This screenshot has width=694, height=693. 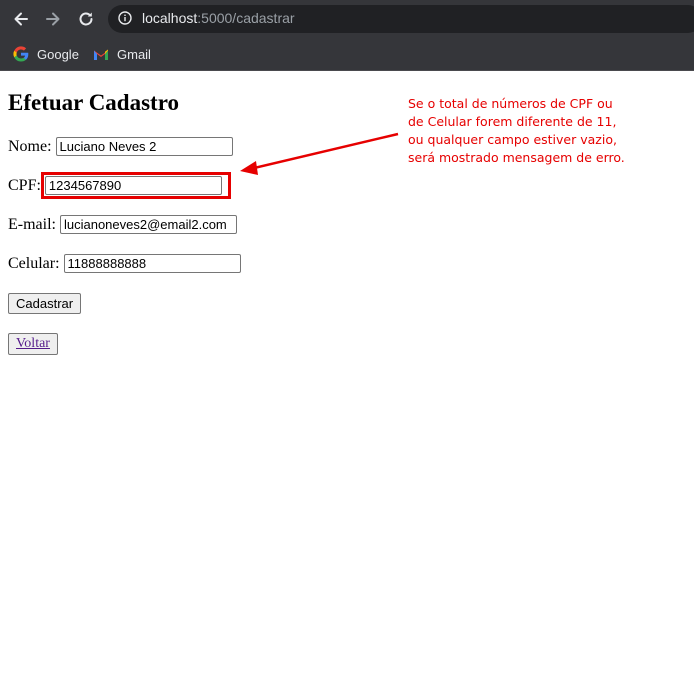 I want to click on email-input, so click(x=148, y=224).